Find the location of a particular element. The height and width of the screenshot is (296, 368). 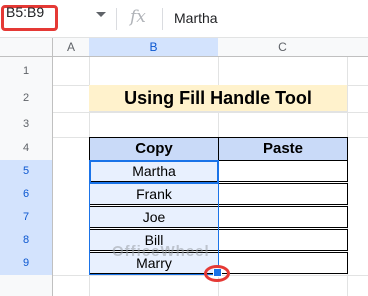

column-header-c: C is located at coordinates (283, 47).